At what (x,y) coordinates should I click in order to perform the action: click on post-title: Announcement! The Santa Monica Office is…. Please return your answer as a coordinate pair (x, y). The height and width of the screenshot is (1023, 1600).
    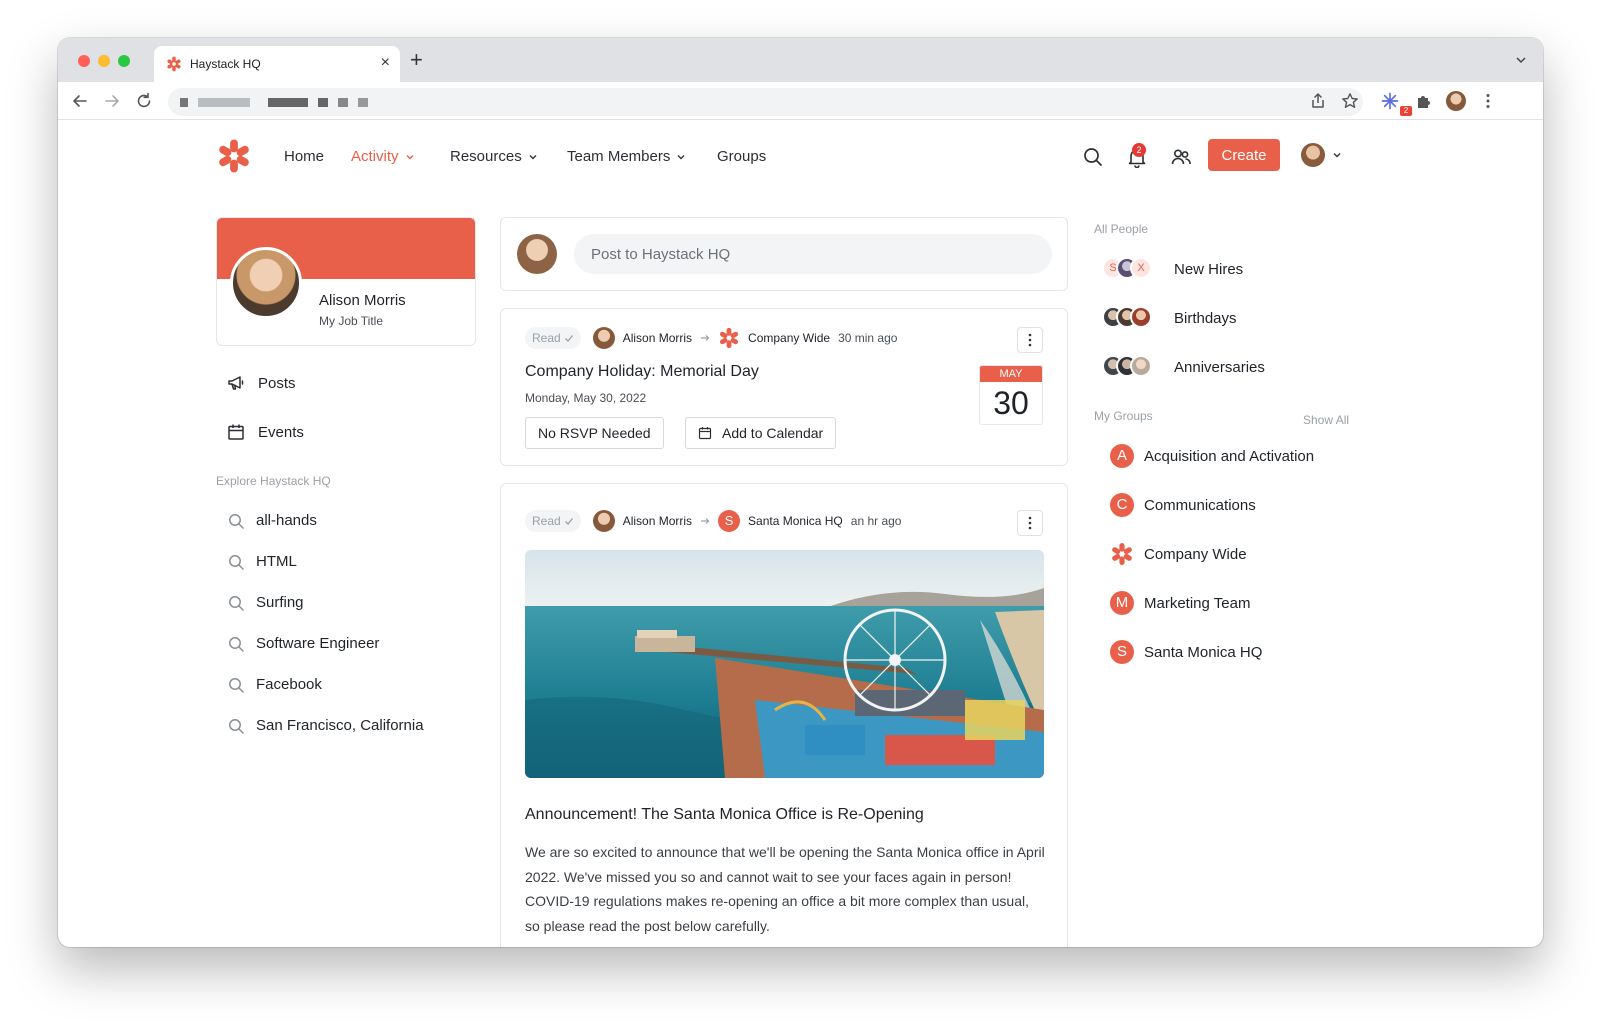
    Looking at the image, I should click on (724, 815).